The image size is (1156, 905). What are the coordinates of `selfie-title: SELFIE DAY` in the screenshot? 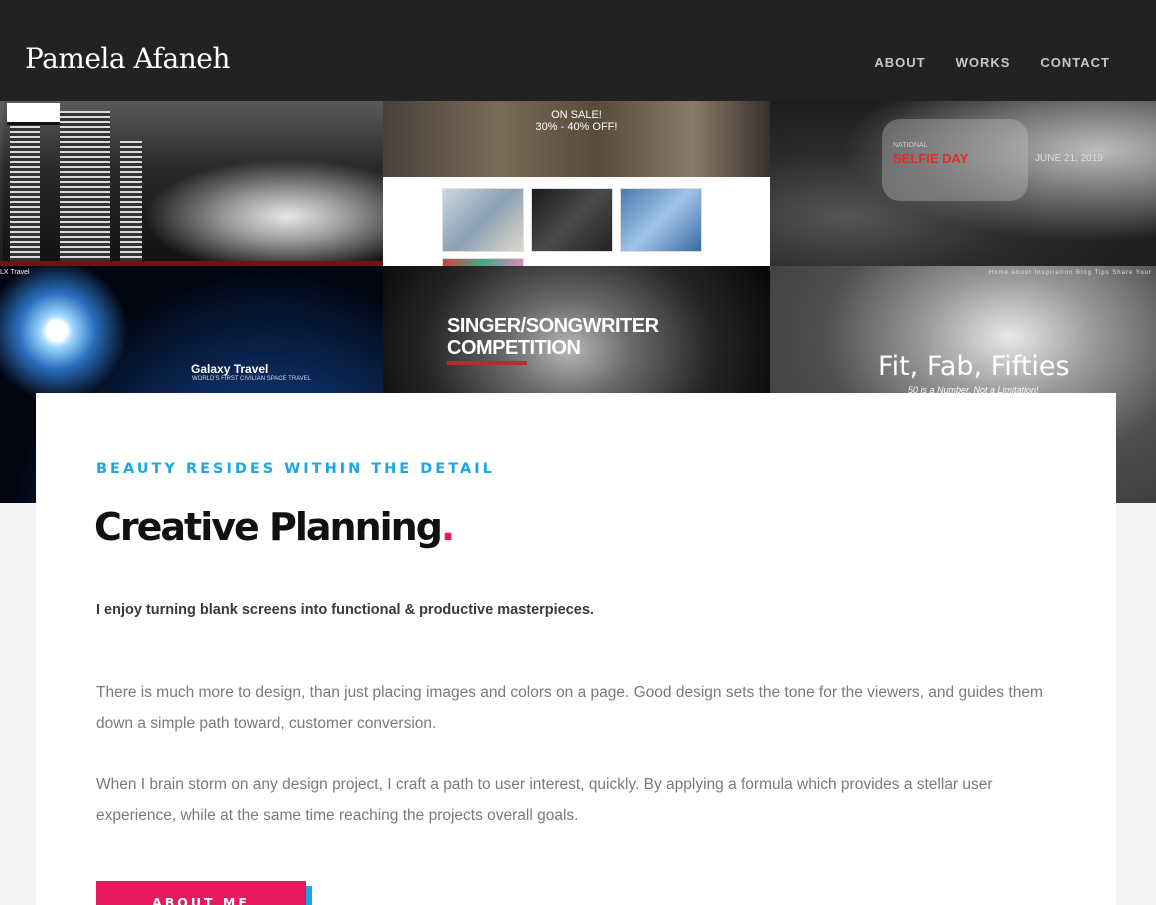 It's located at (931, 158).